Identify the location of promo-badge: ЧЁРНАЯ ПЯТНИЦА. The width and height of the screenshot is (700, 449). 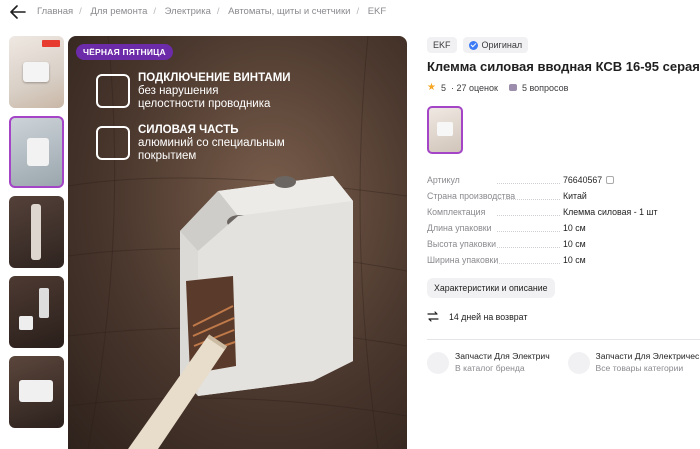
(124, 52).